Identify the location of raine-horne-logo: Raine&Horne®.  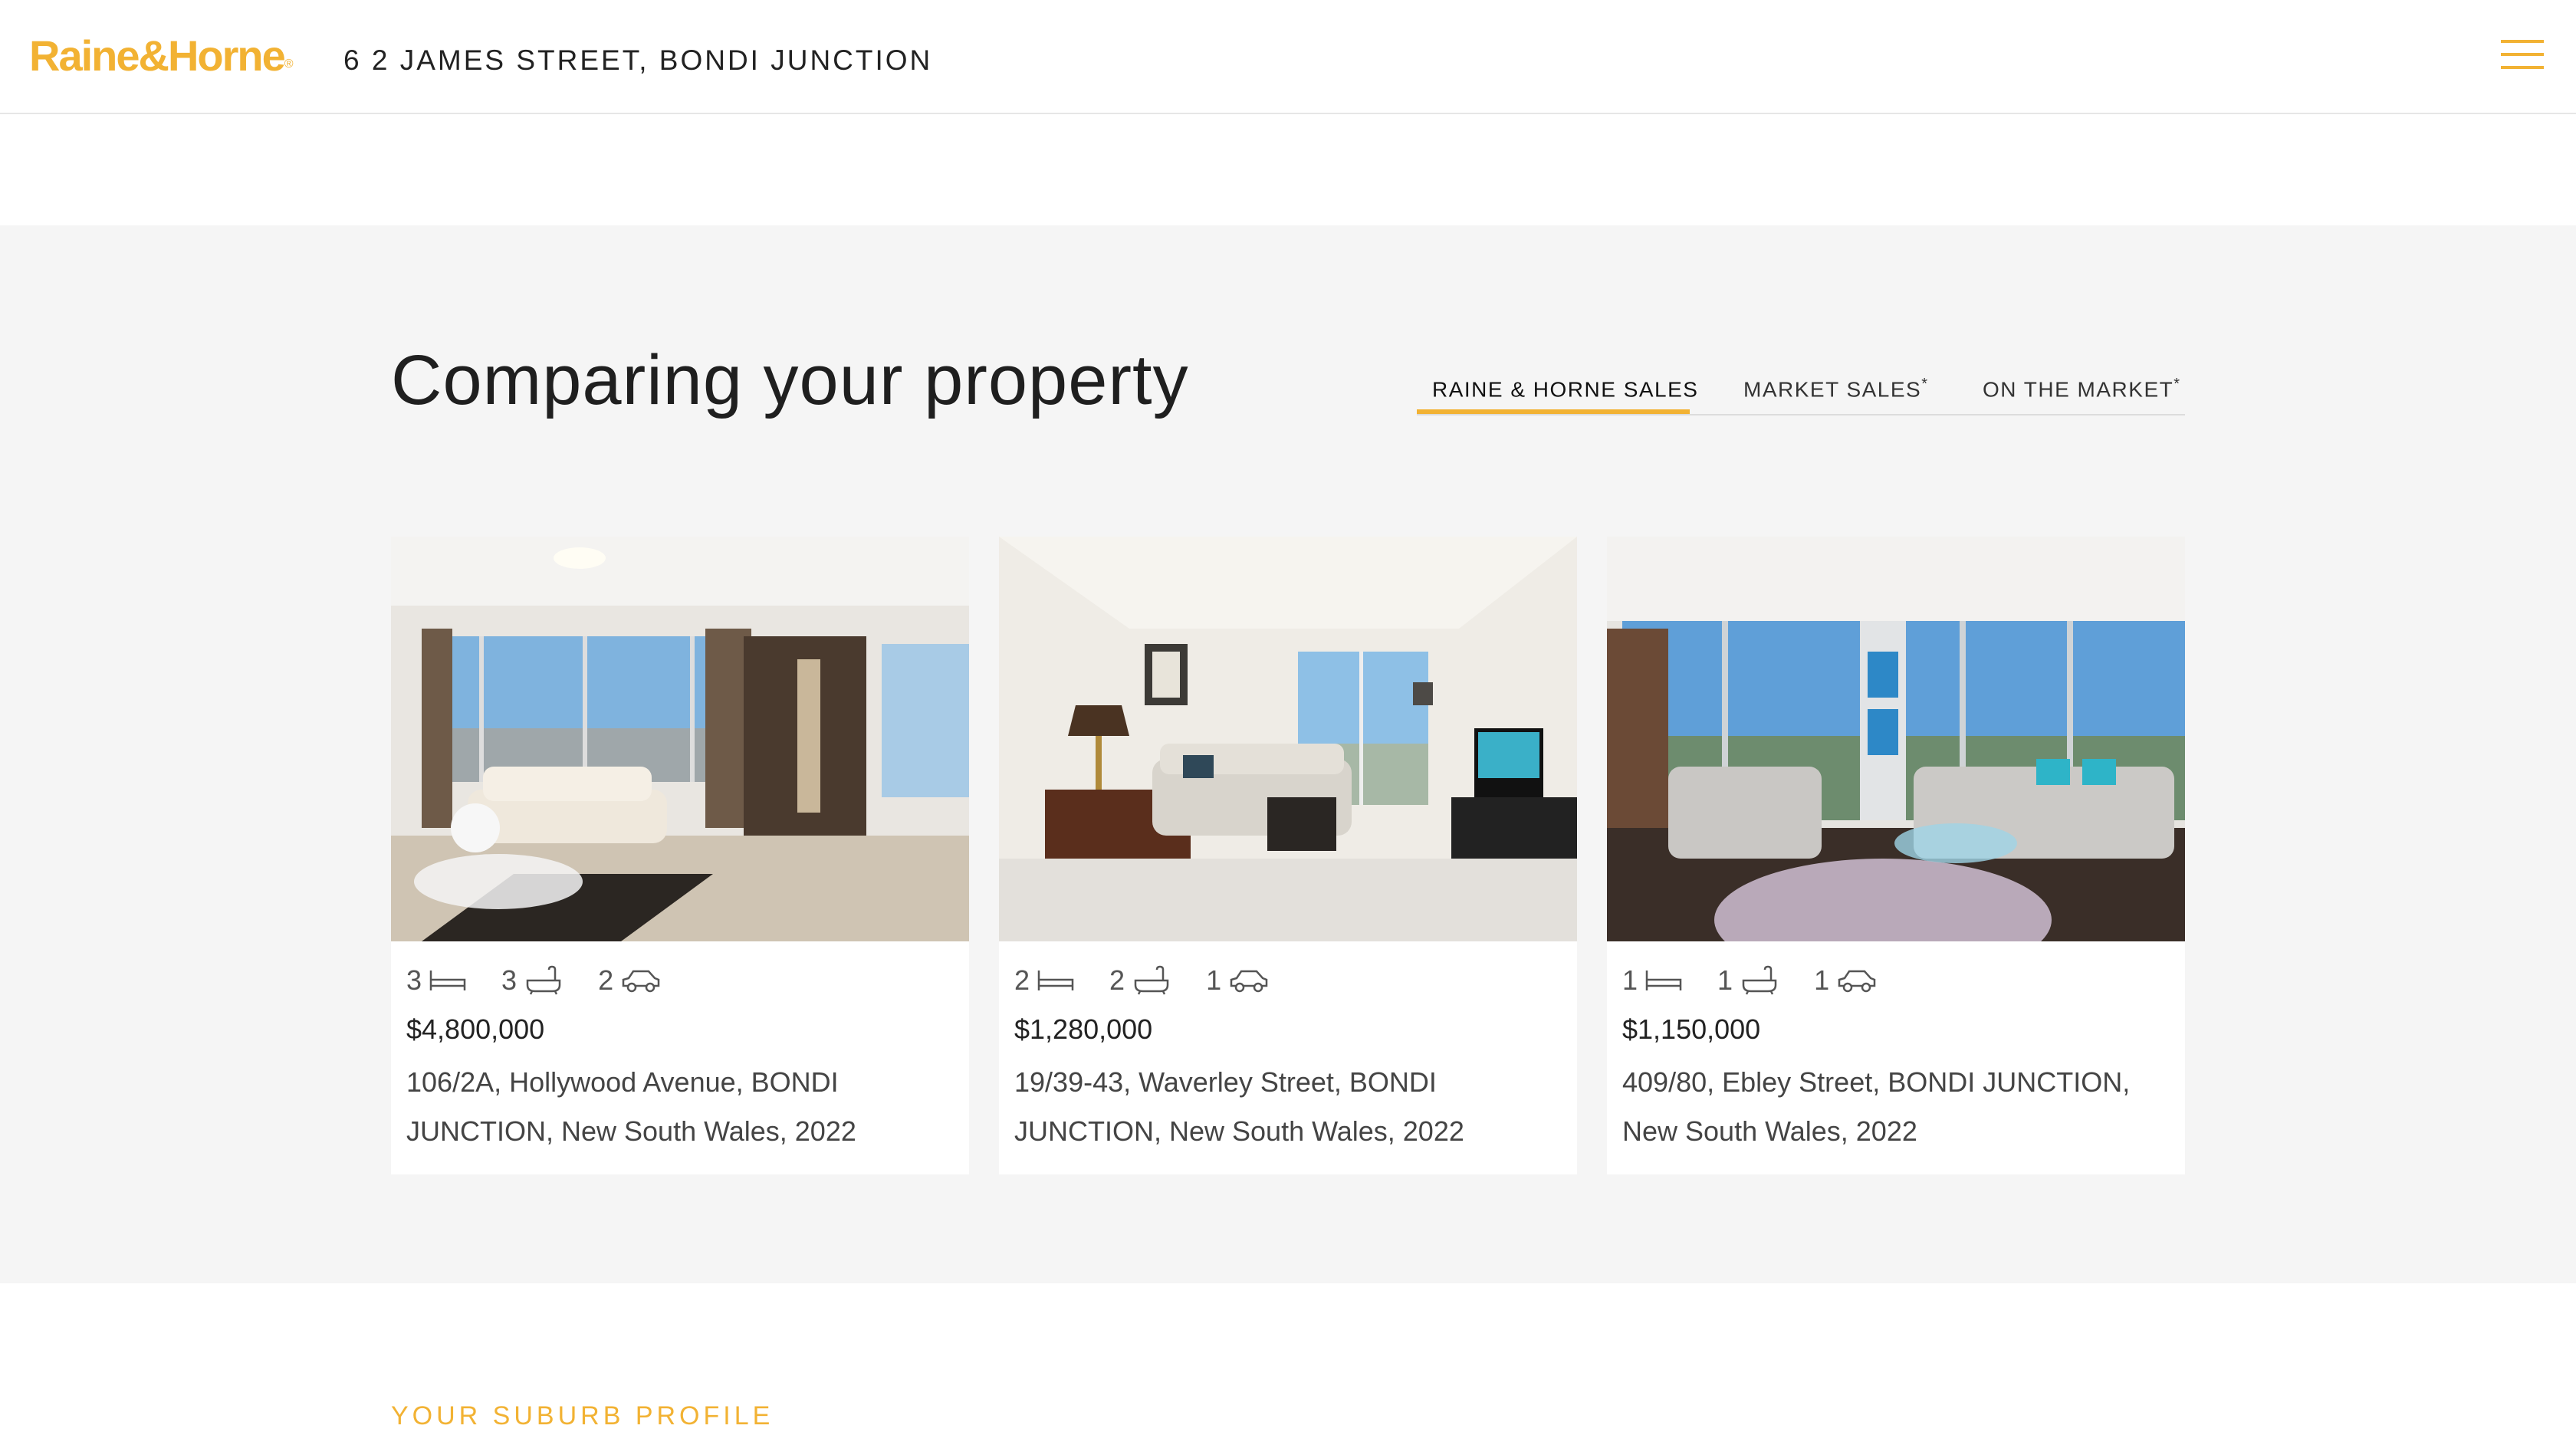
(161, 55).